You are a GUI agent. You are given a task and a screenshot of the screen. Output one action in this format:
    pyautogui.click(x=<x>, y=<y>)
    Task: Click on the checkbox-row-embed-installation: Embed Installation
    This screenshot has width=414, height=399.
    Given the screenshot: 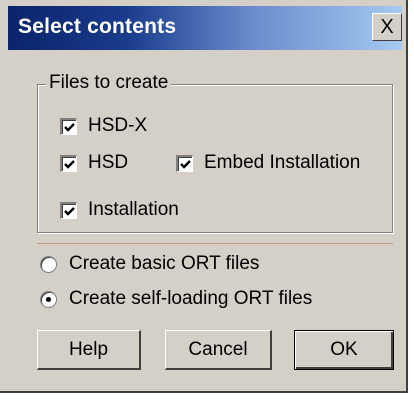 What is the action you would take?
    pyautogui.click(x=268, y=163)
    